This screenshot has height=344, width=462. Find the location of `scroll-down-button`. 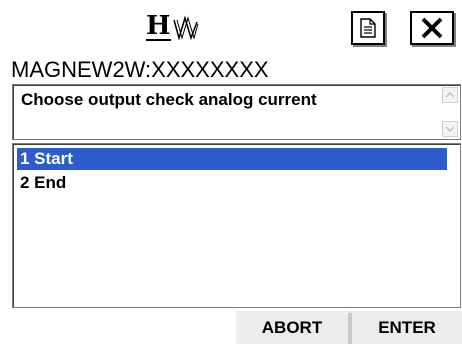

scroll-down-button is located at coordinates (450, 129).